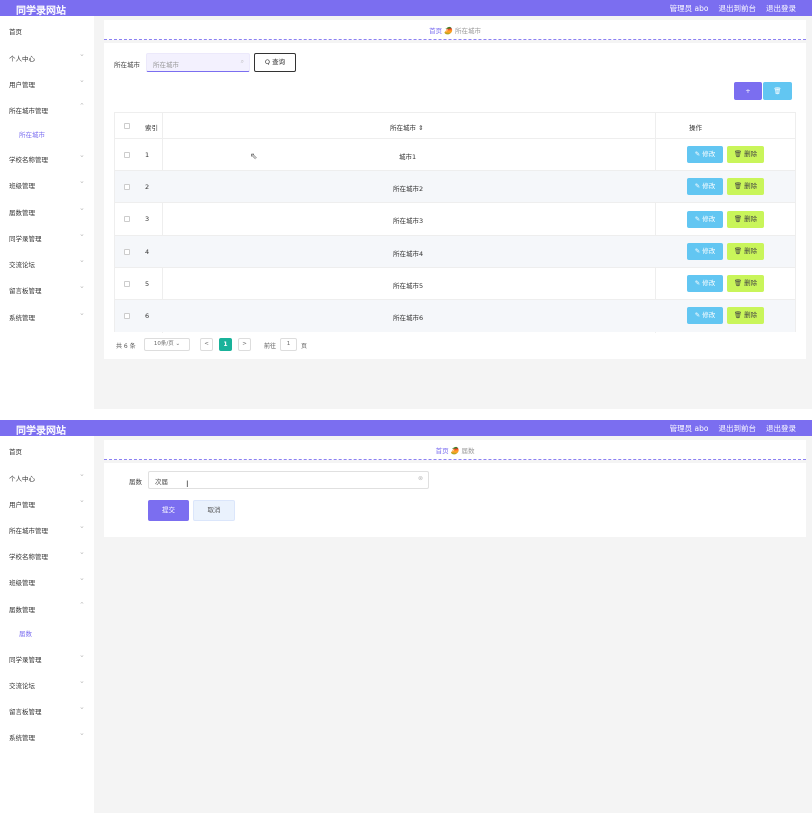  What do you see at coordinates (420, 478) in the screenshot?
I see `clear-icon: ⊗` at bounding box center [420, 478].